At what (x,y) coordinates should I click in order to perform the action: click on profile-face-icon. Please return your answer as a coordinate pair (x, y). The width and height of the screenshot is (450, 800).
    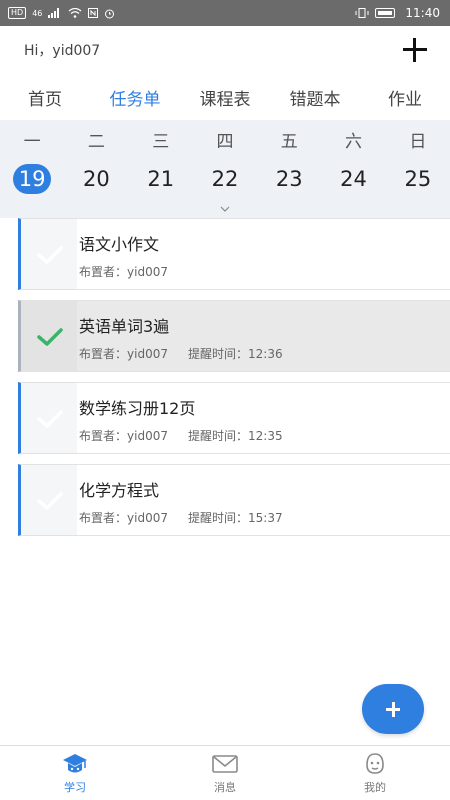
    Looking at the image, I should click on (375, 763).